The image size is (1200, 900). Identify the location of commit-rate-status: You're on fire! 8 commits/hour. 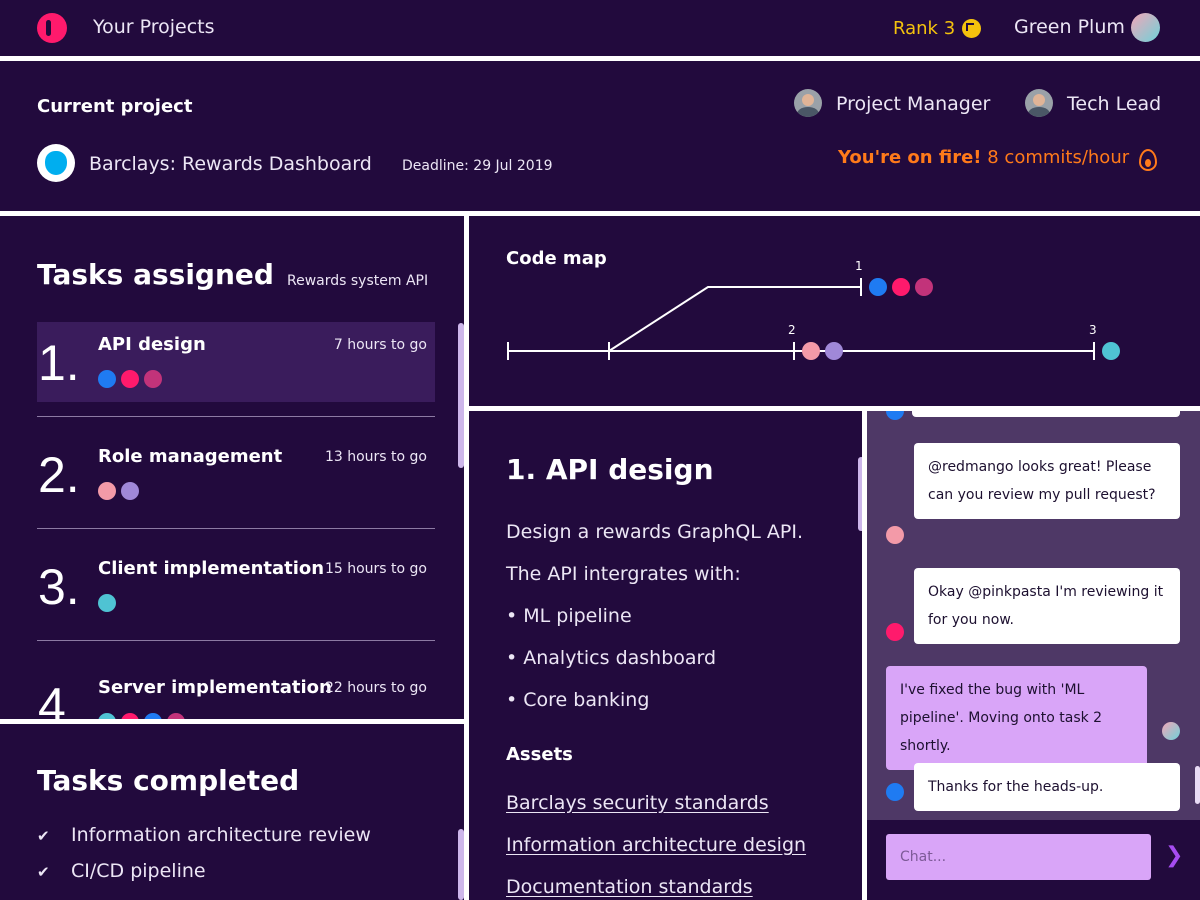
(983, 157).